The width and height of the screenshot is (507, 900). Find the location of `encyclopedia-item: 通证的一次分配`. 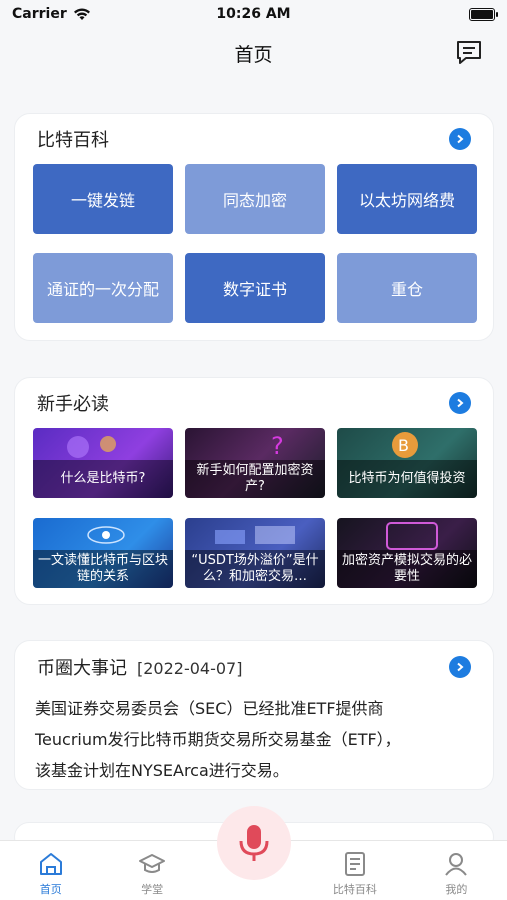

encyclopedia-item: 通证的一次分配 is located at coordinates (103, 288).